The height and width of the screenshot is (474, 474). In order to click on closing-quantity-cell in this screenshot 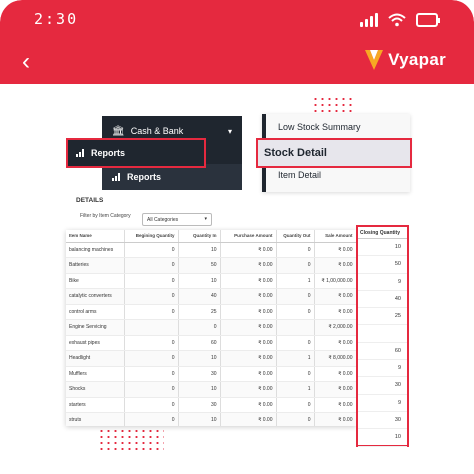, I will do `click(382, 334)`.